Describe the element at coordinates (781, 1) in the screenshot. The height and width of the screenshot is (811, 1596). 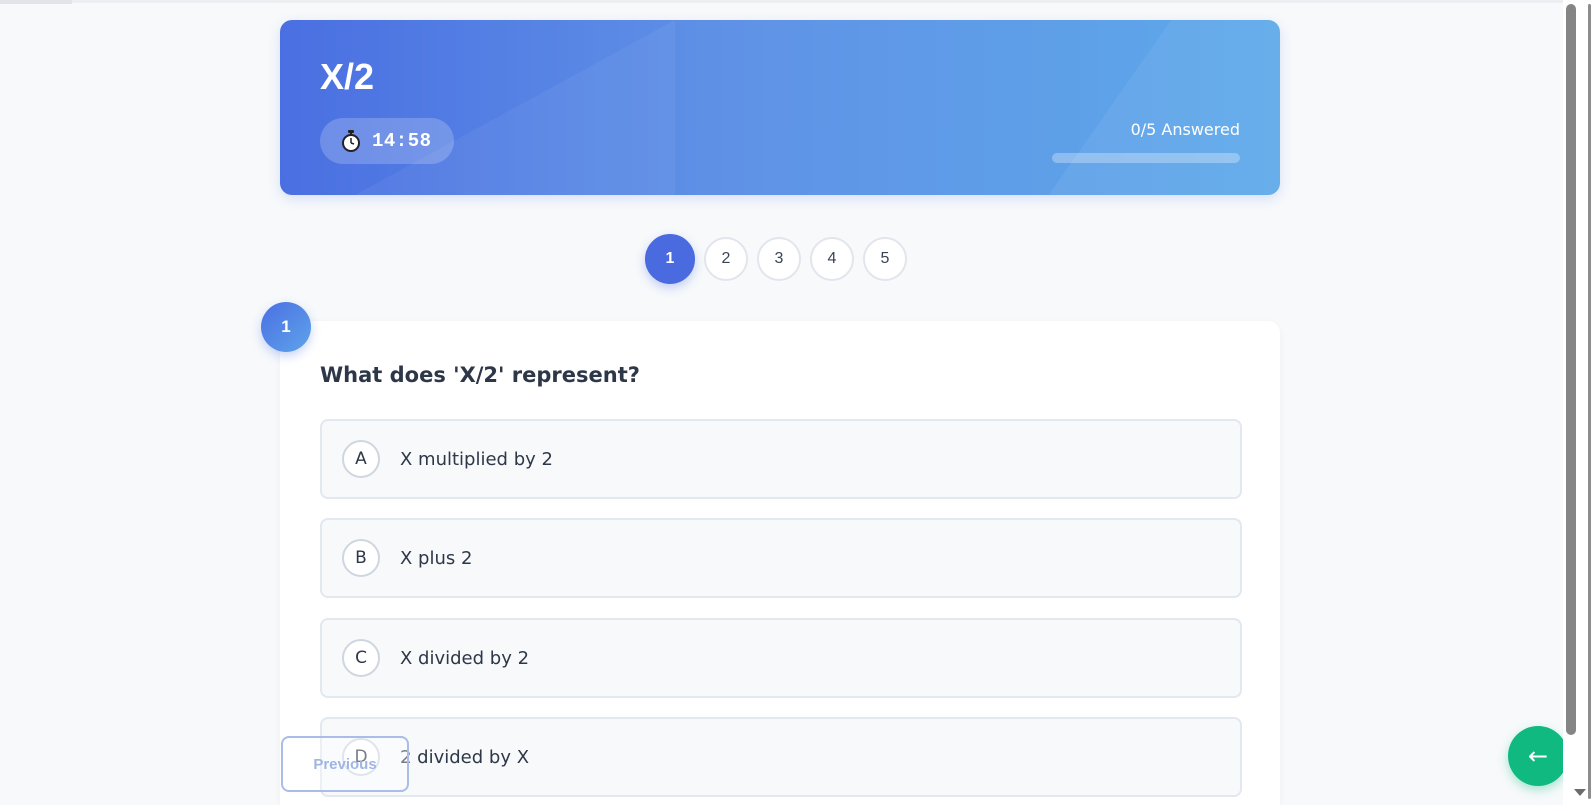
I see `top-border` at that location.